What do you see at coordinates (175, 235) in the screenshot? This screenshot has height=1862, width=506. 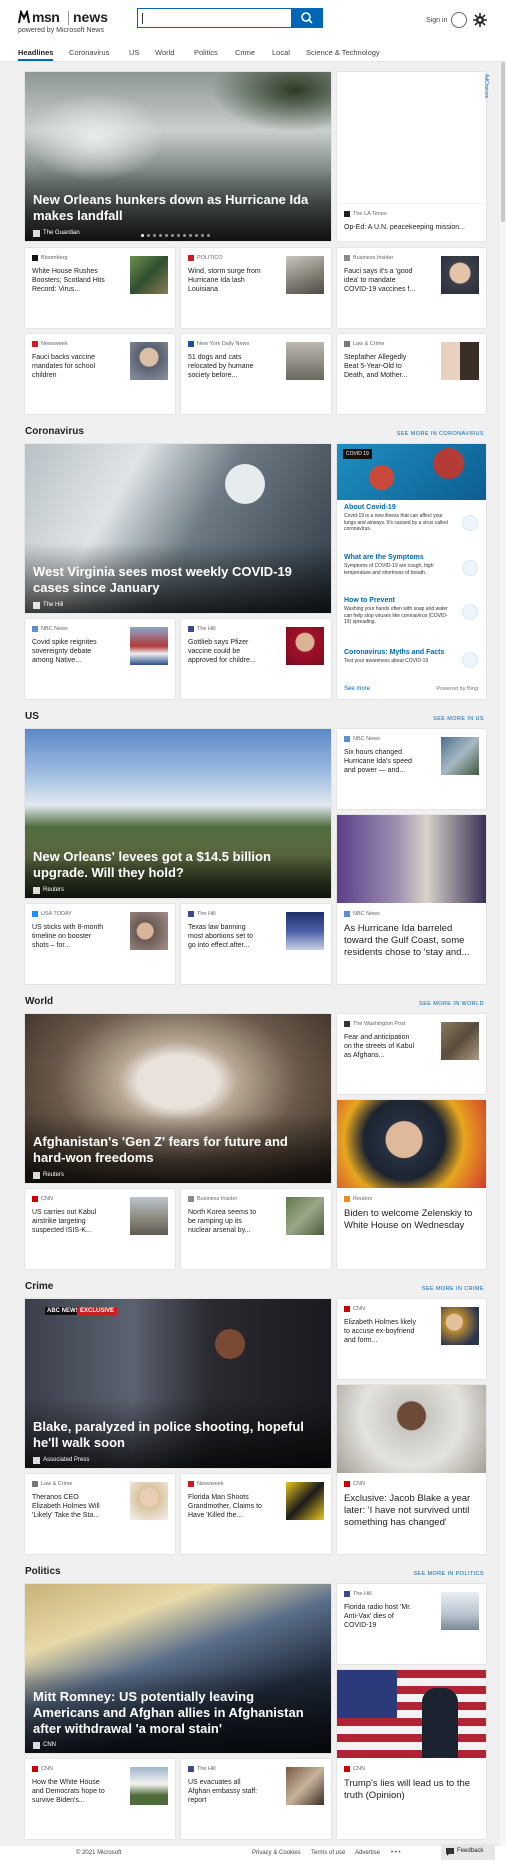 I see `carousel-dots` at bounding box center [175, 235].